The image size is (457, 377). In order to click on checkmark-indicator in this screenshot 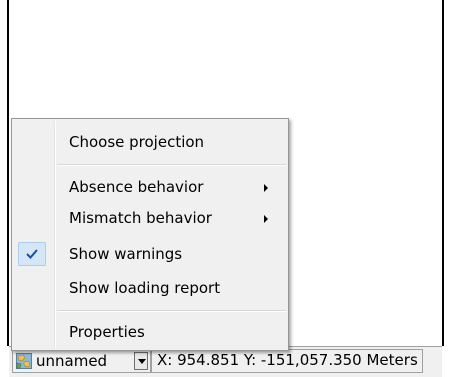, I will do `click(32, 254)`.